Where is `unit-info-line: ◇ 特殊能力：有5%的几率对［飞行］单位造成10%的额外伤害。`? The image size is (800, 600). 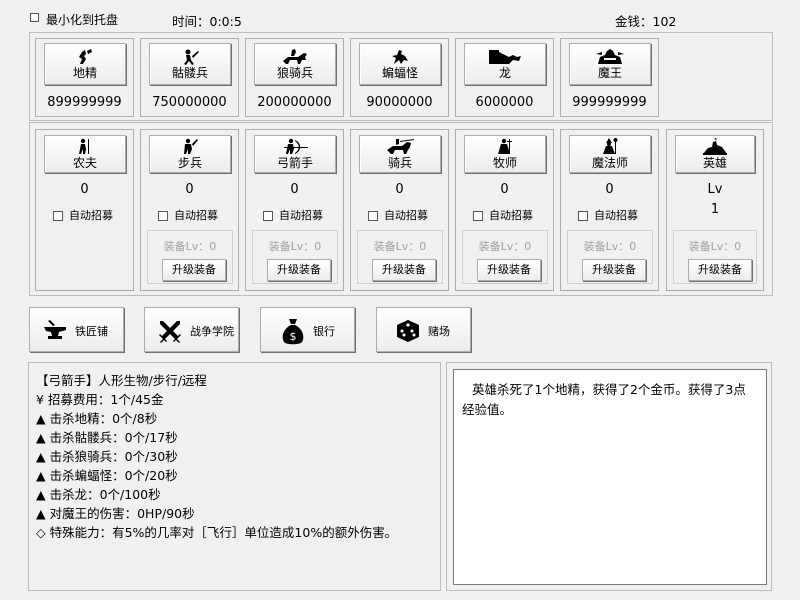
unit-info-line: ◇ 特殊能力：有5%的几率对［飞行］单位造成10%的额外伤害。 is located at coordinates (217, 532).